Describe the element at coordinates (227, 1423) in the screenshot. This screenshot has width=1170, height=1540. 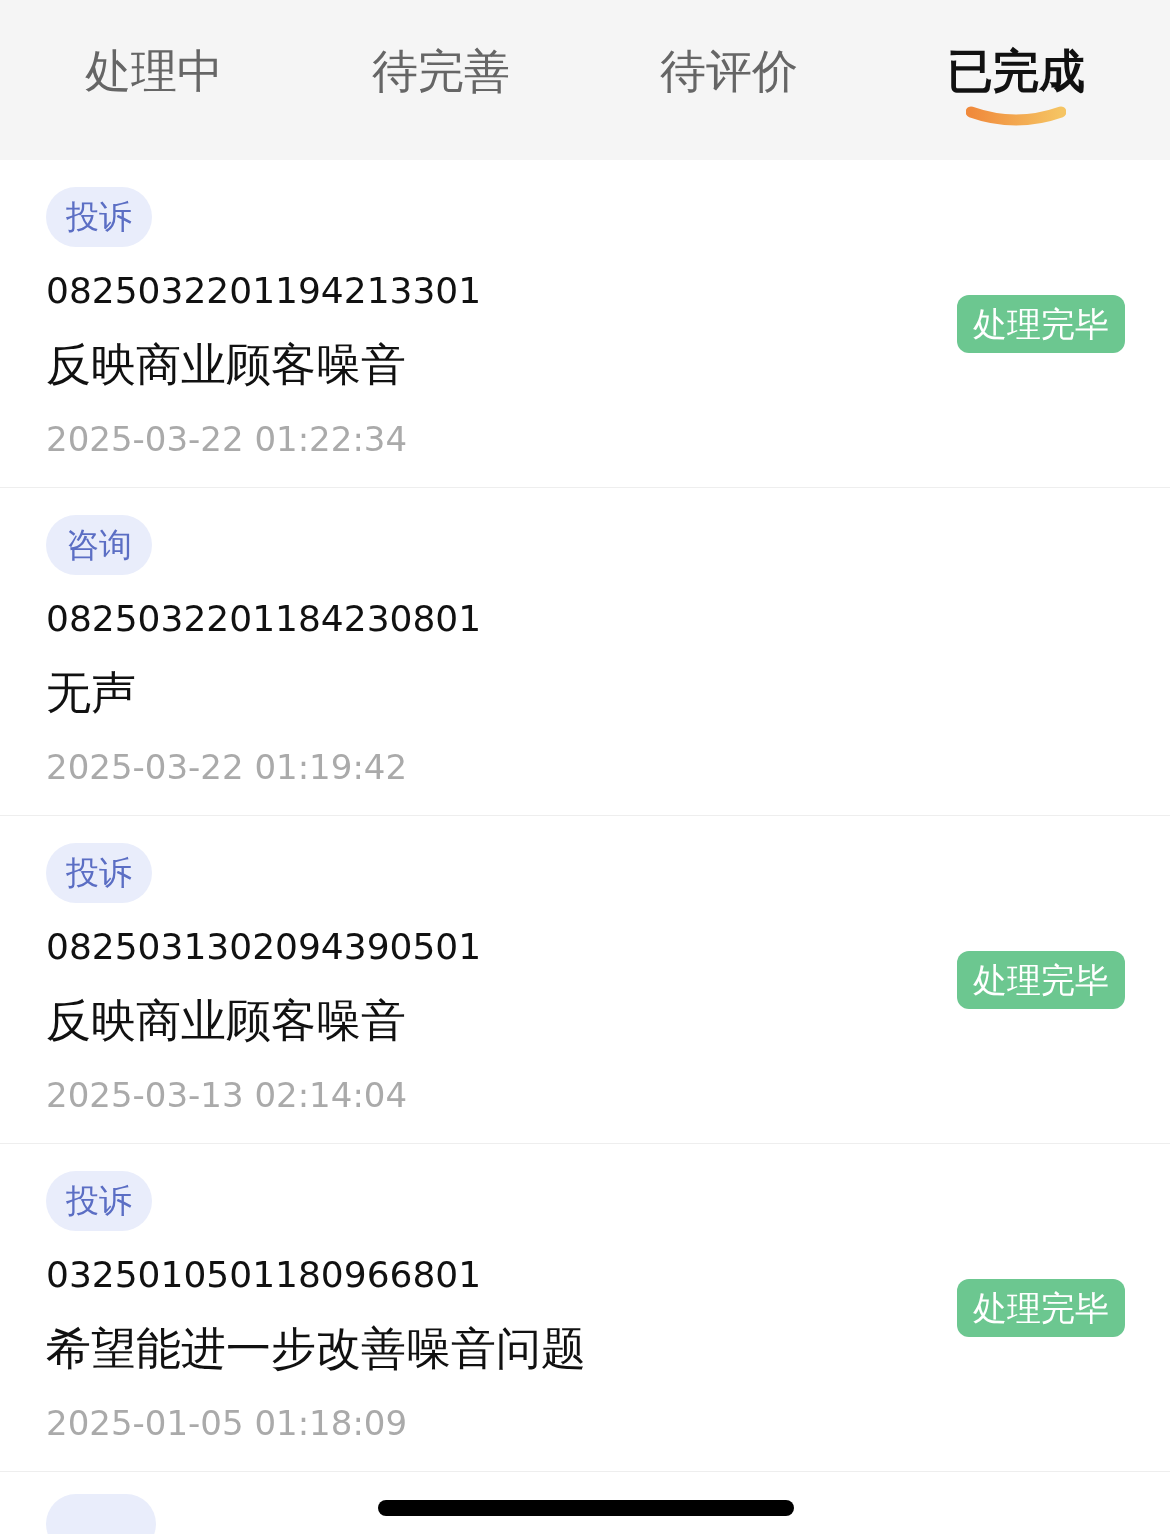
I see `ticket-time: 2025-01-05 01:18:09` at that location.